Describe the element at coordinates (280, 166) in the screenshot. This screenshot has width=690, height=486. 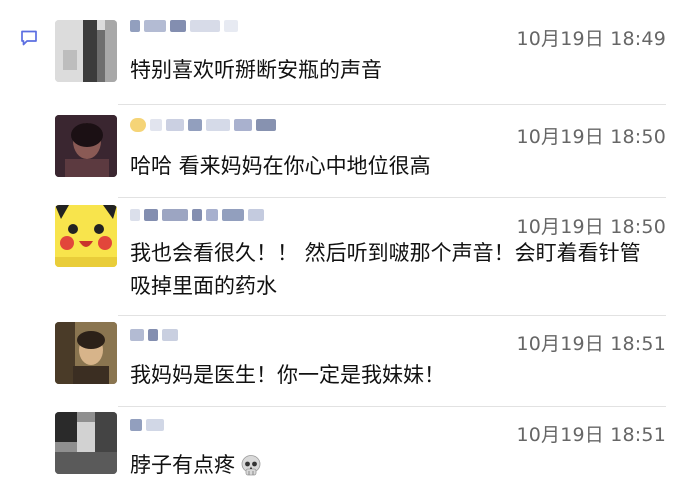
I see `comment-text: 哈哈 看来妈妈在你心中地位很高` at that location.